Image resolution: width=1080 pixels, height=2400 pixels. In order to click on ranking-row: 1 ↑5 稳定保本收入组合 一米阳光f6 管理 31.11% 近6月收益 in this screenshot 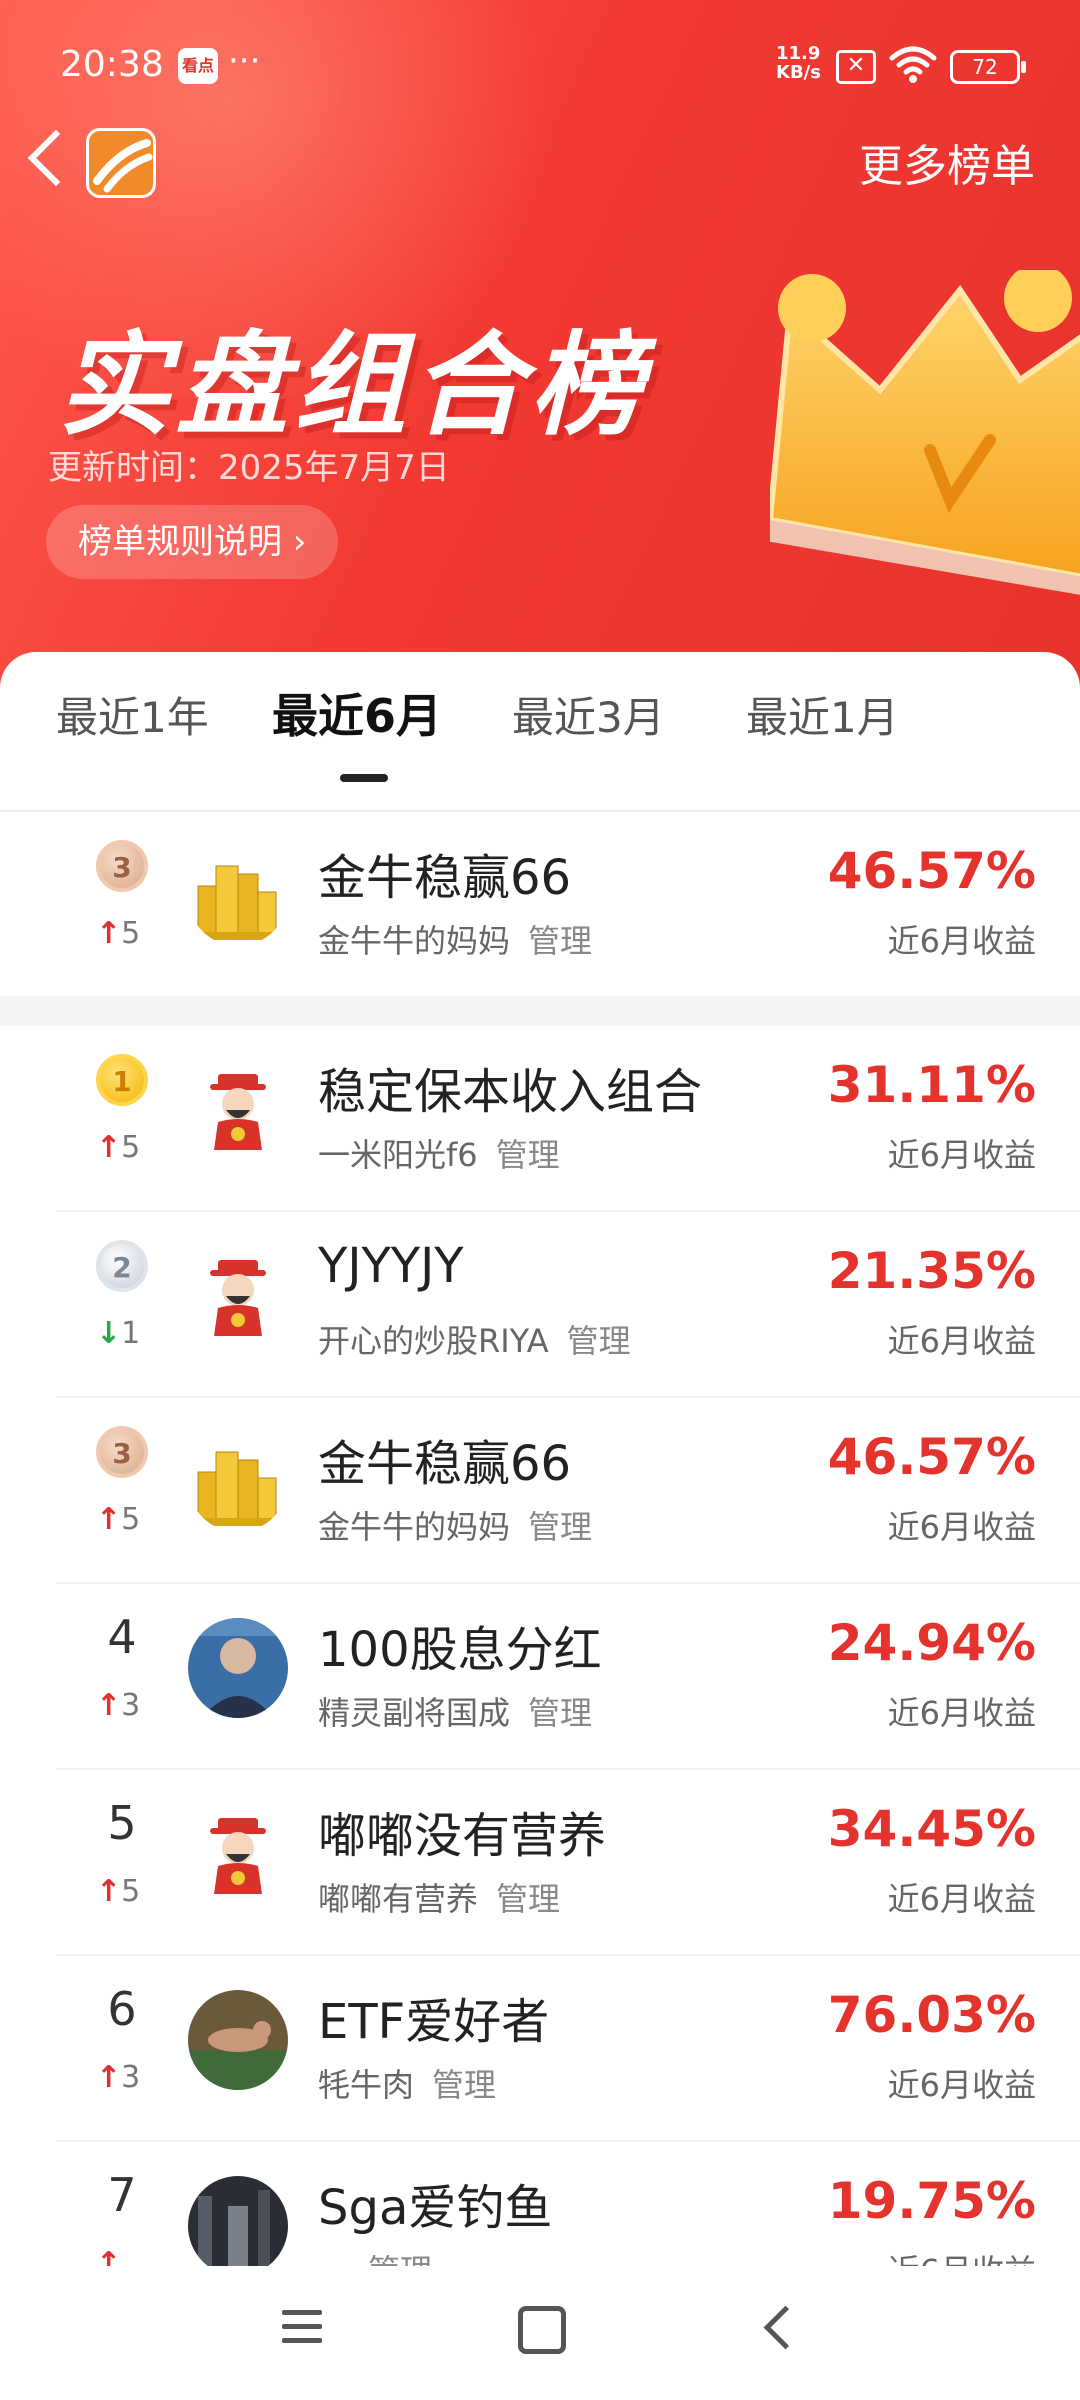, I will do `click(540, 1119)`.